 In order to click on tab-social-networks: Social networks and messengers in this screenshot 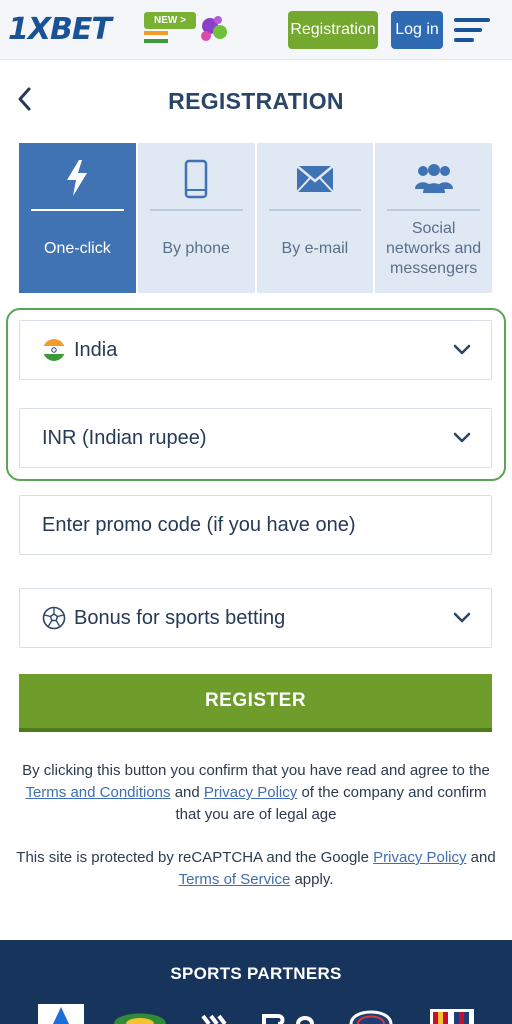, I will do `click(433, 218)`.